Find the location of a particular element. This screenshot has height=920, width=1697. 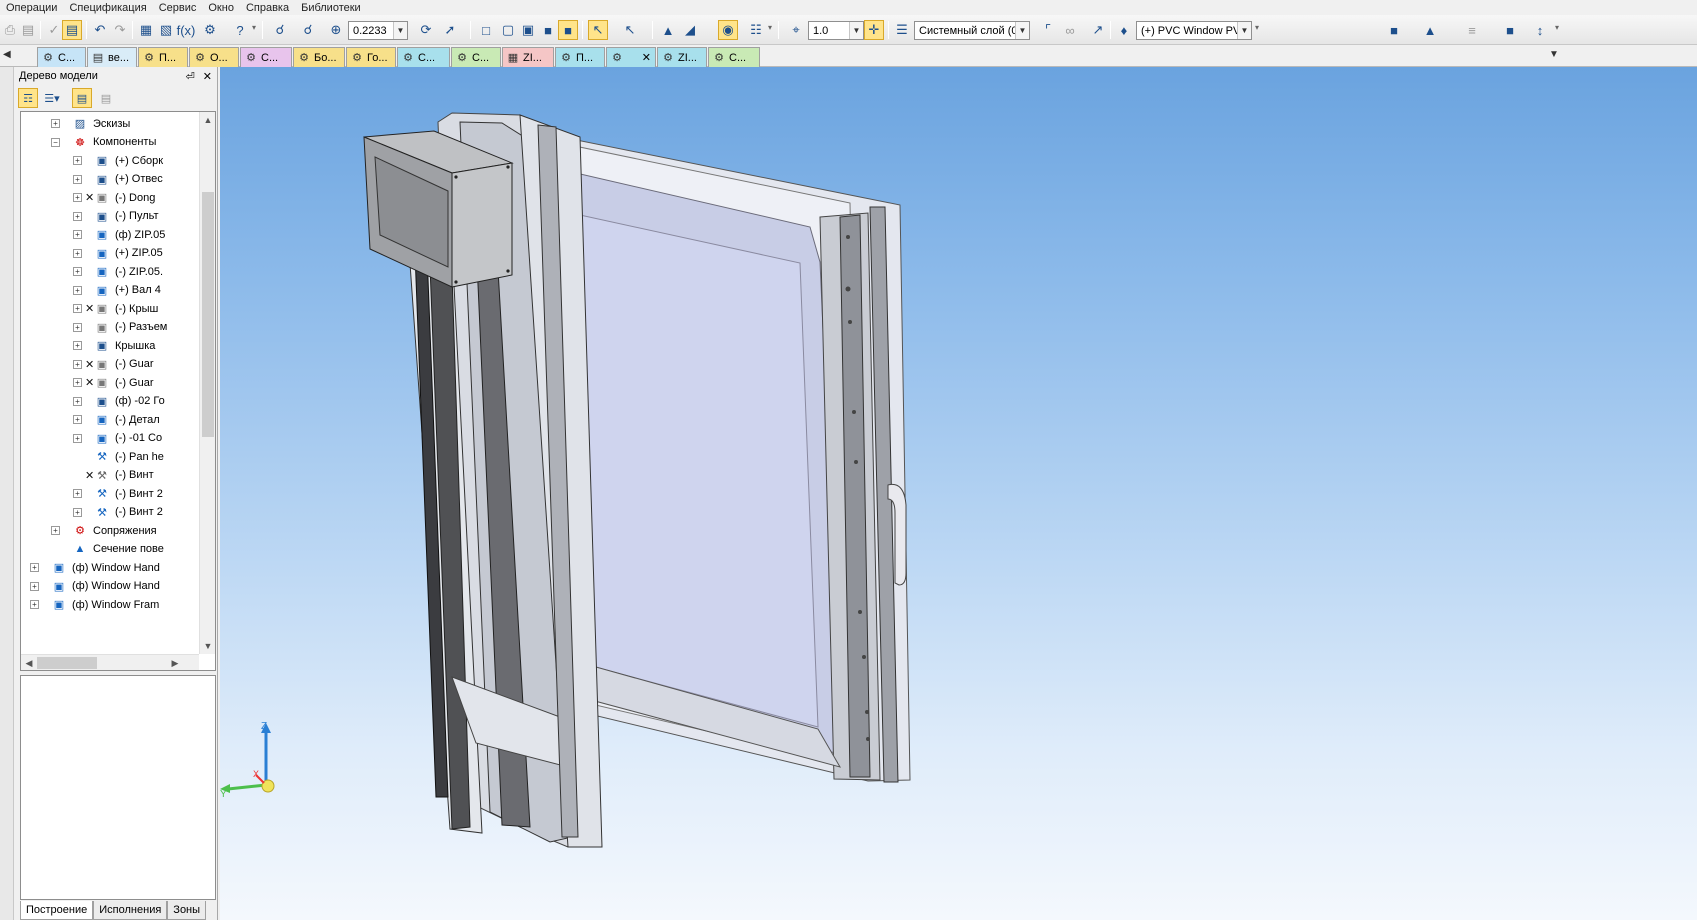

help-pointer-icon: ? is located at coordinates (240, 30).